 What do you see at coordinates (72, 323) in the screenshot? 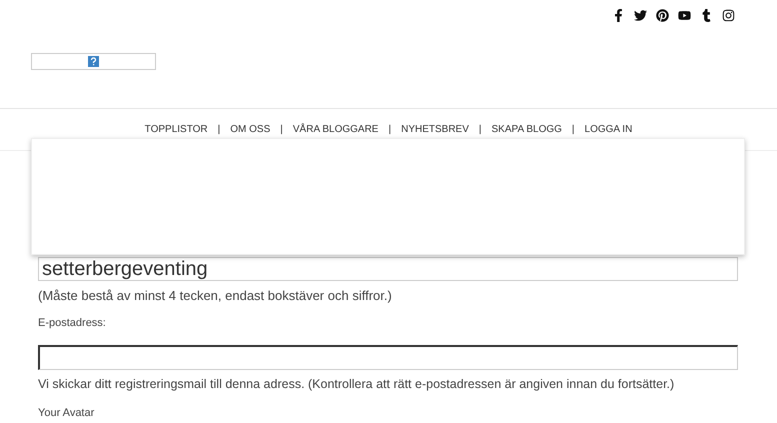
I see `email-label: E-postadress:` at bounding box center [72, 323].